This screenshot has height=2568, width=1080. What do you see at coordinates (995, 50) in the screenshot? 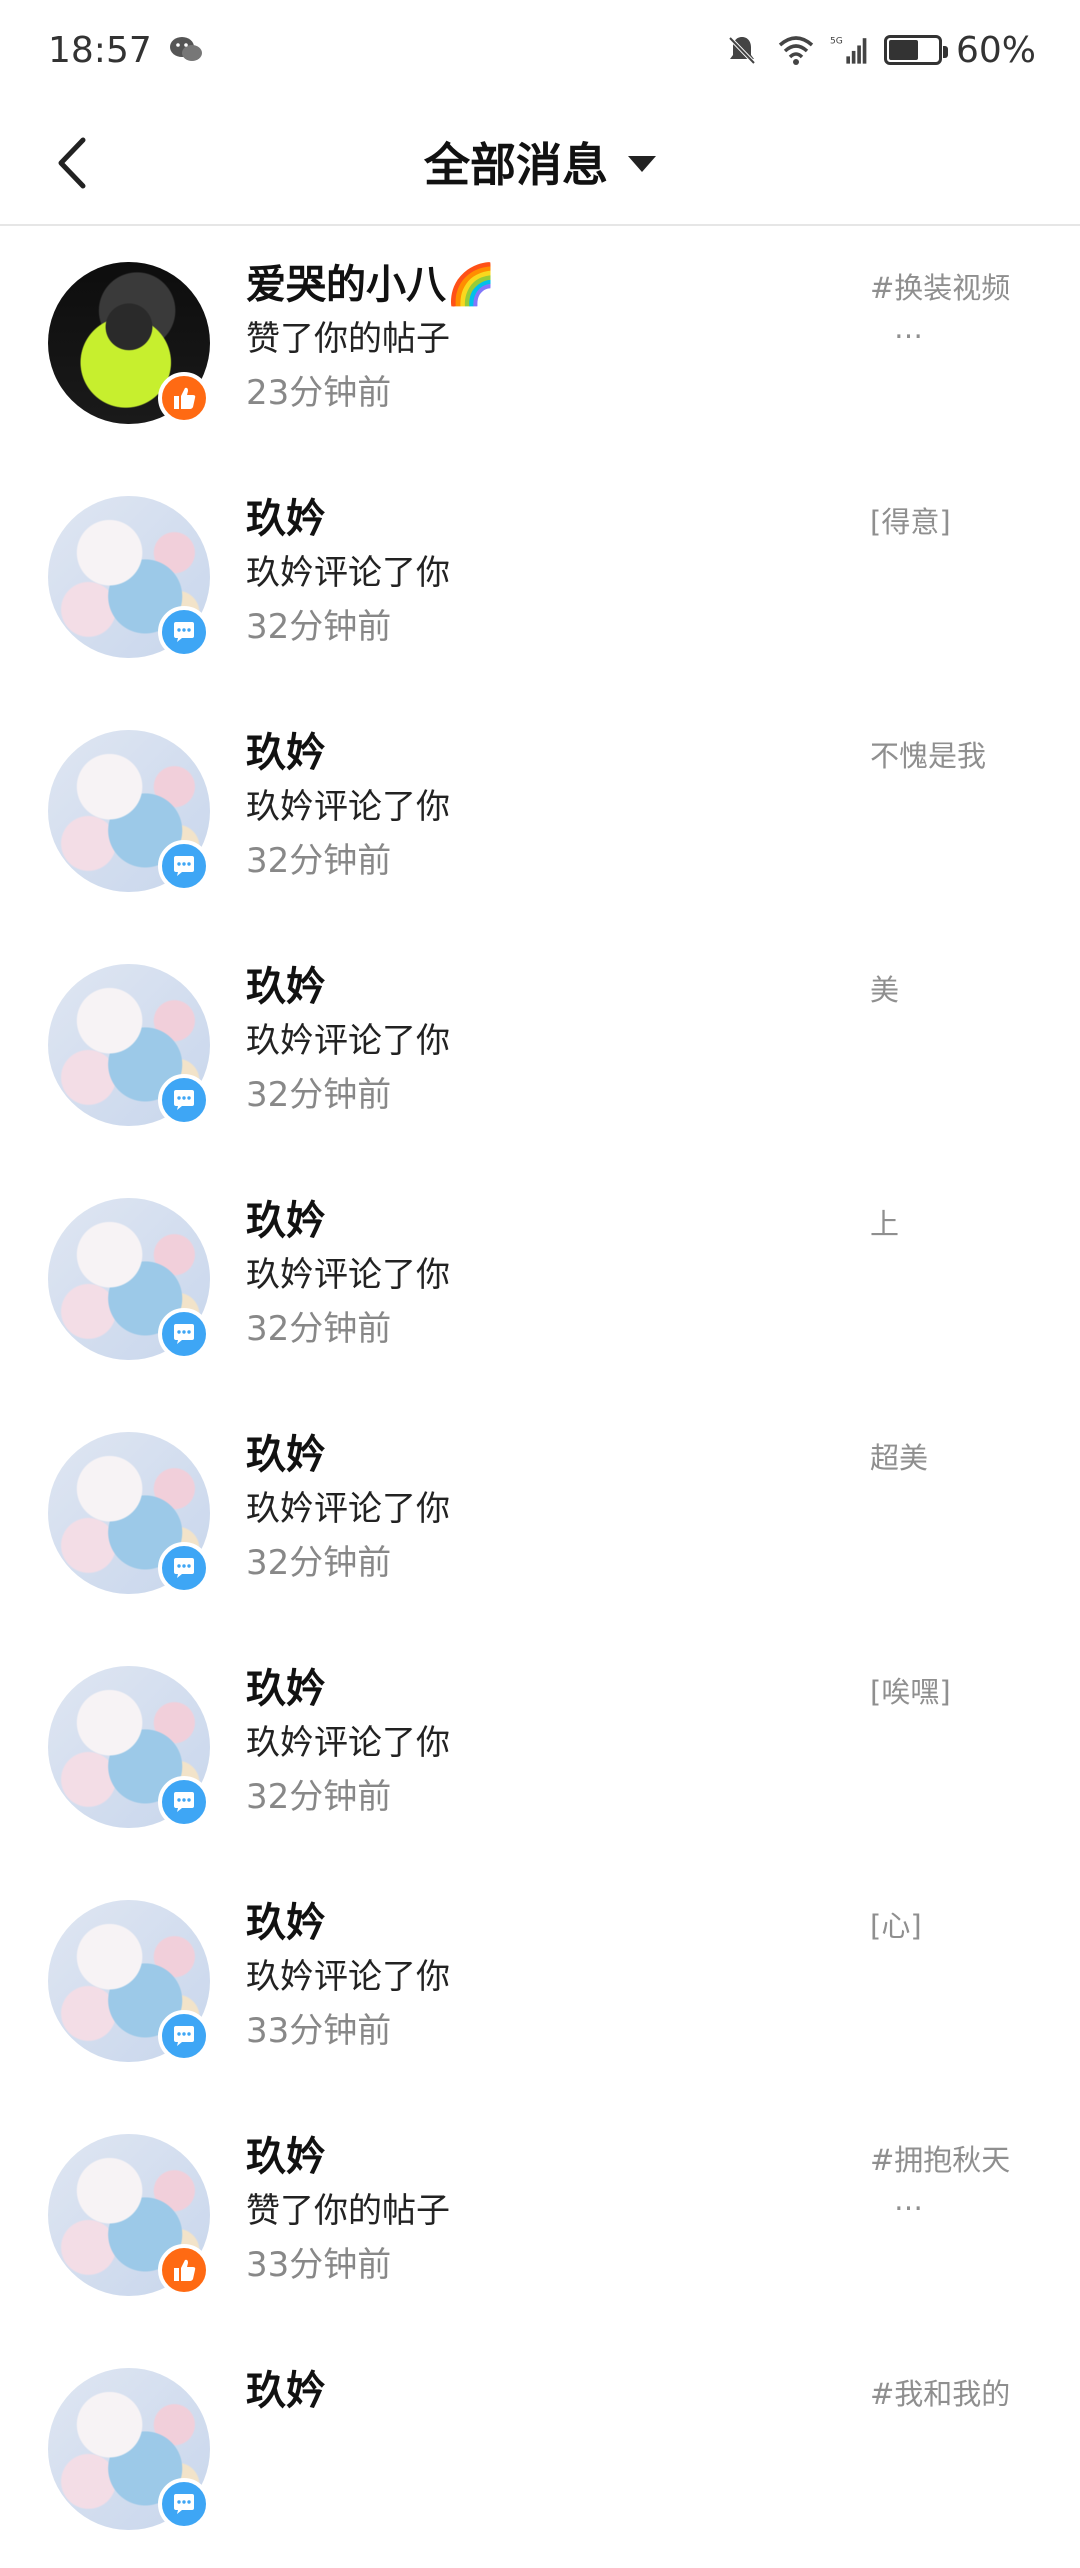
I see `battery-percent: 60%` at bounding box center [995, 50].